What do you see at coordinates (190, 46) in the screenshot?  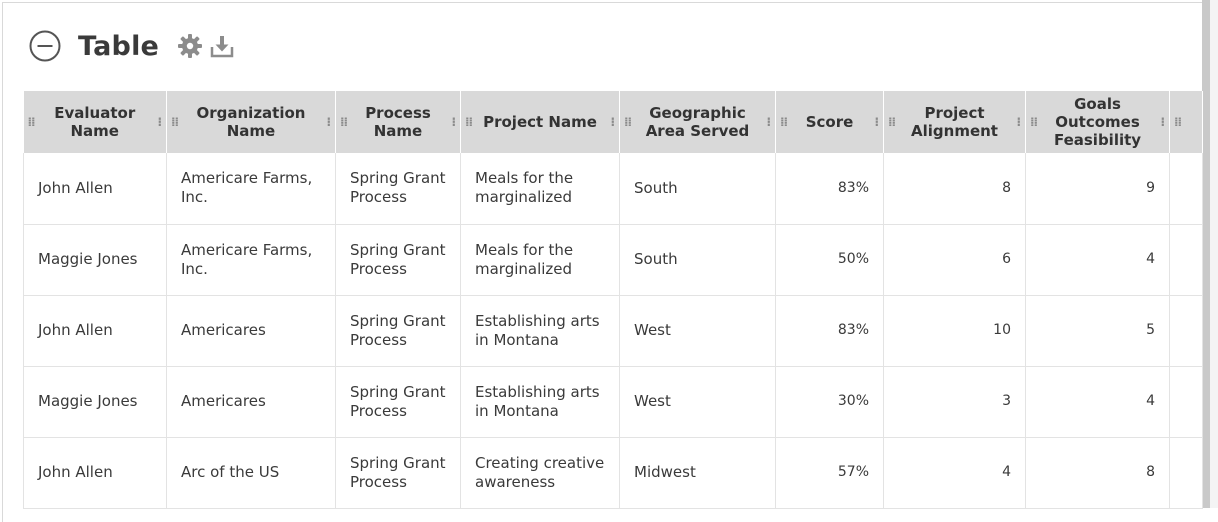 I see `gear-icon` at bounding box center [190, 46].